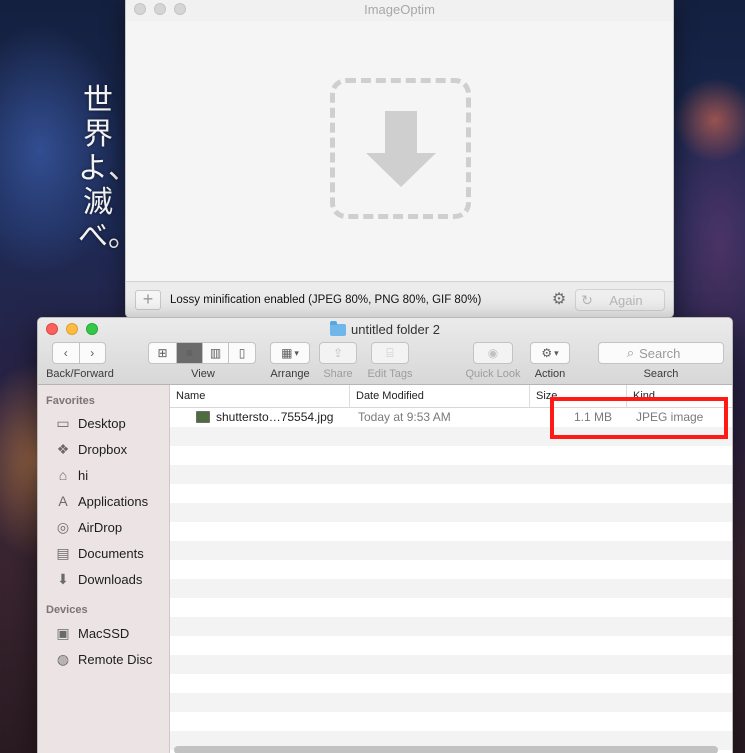 This screenshot has width=745, height=753. What do you see at coordinates (385, 328) in the screenshot?
I see `window-title: untitled folder 2` at bounding box center [385, 328].